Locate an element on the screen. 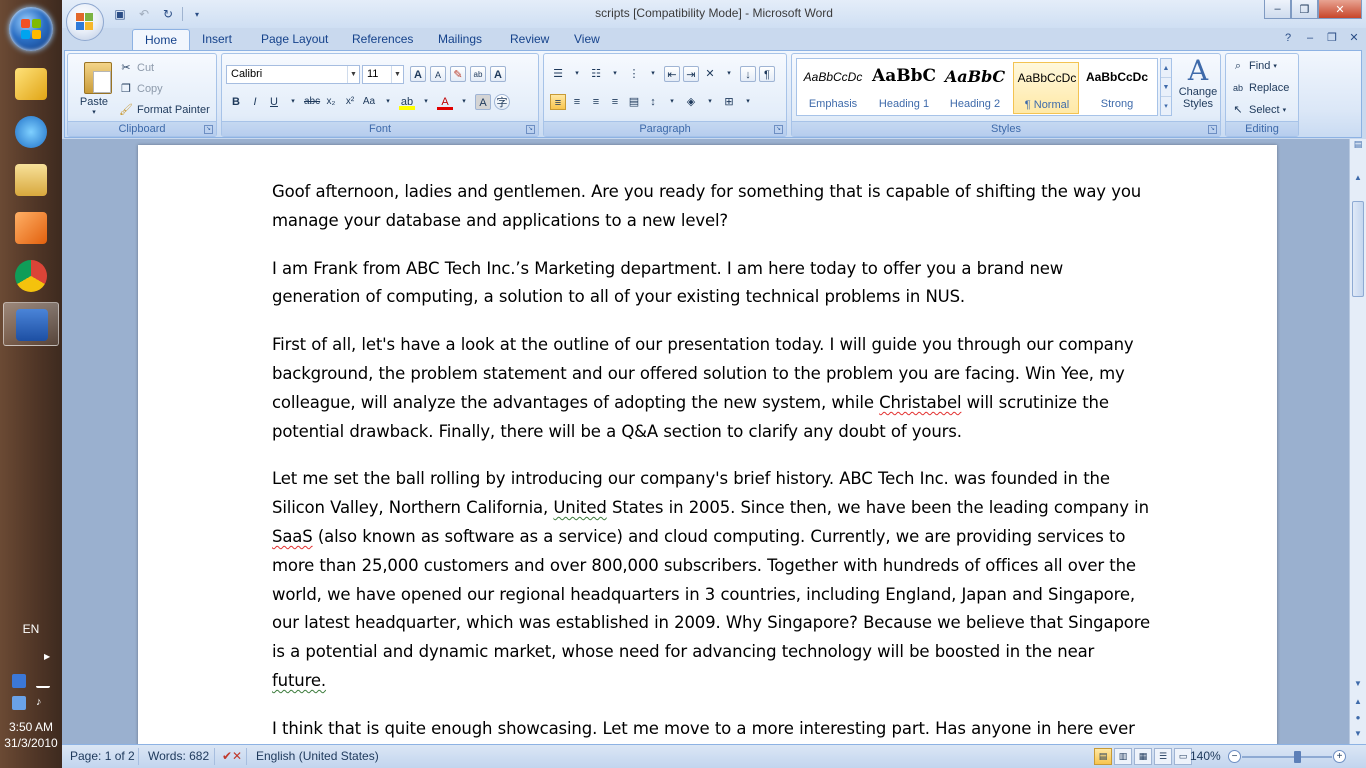  tab-review: Review is located at coordinates (529, 40).